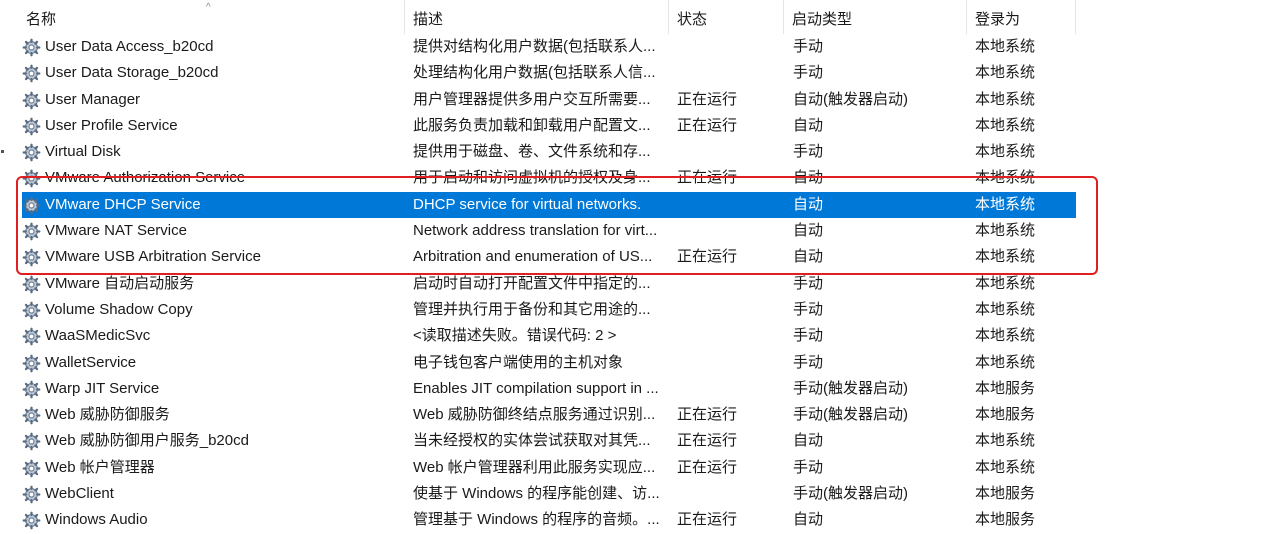  I want to click on service-row: VMware 自动启动服务 启动时自动打开配置文件中指定的... 手动 本地系统, so click(633, 284).